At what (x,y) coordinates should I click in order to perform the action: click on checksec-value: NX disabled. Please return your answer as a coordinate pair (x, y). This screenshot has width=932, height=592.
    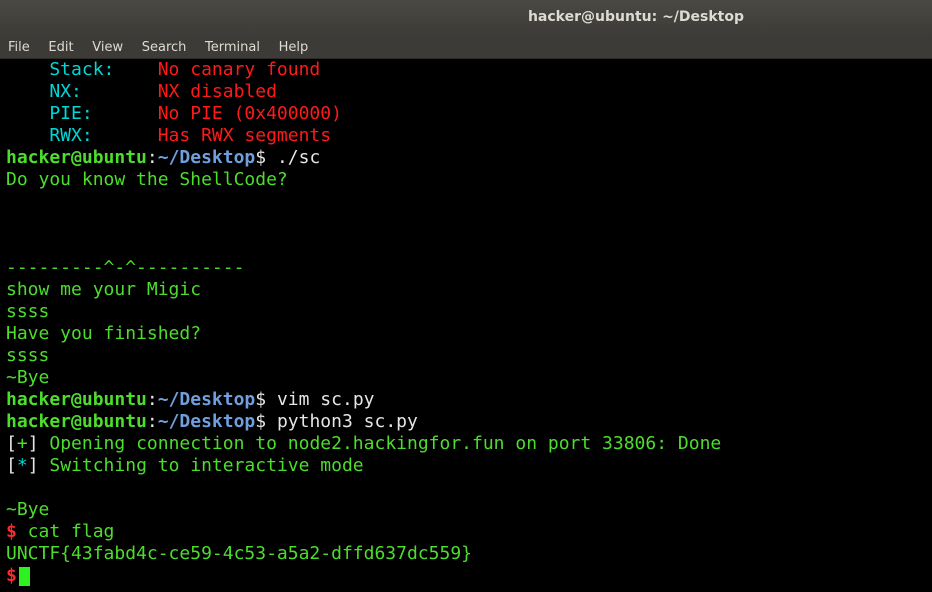
    Looking at the image, I should click on (217, 91).